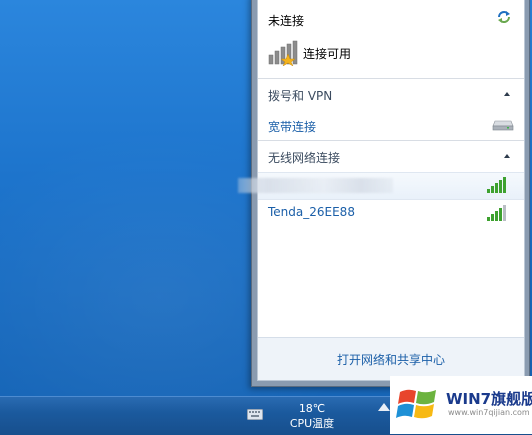 This screenshot has height=435, width=532. I want to click on connection-status-section: 未连接 连接可用, so click(391, 39).